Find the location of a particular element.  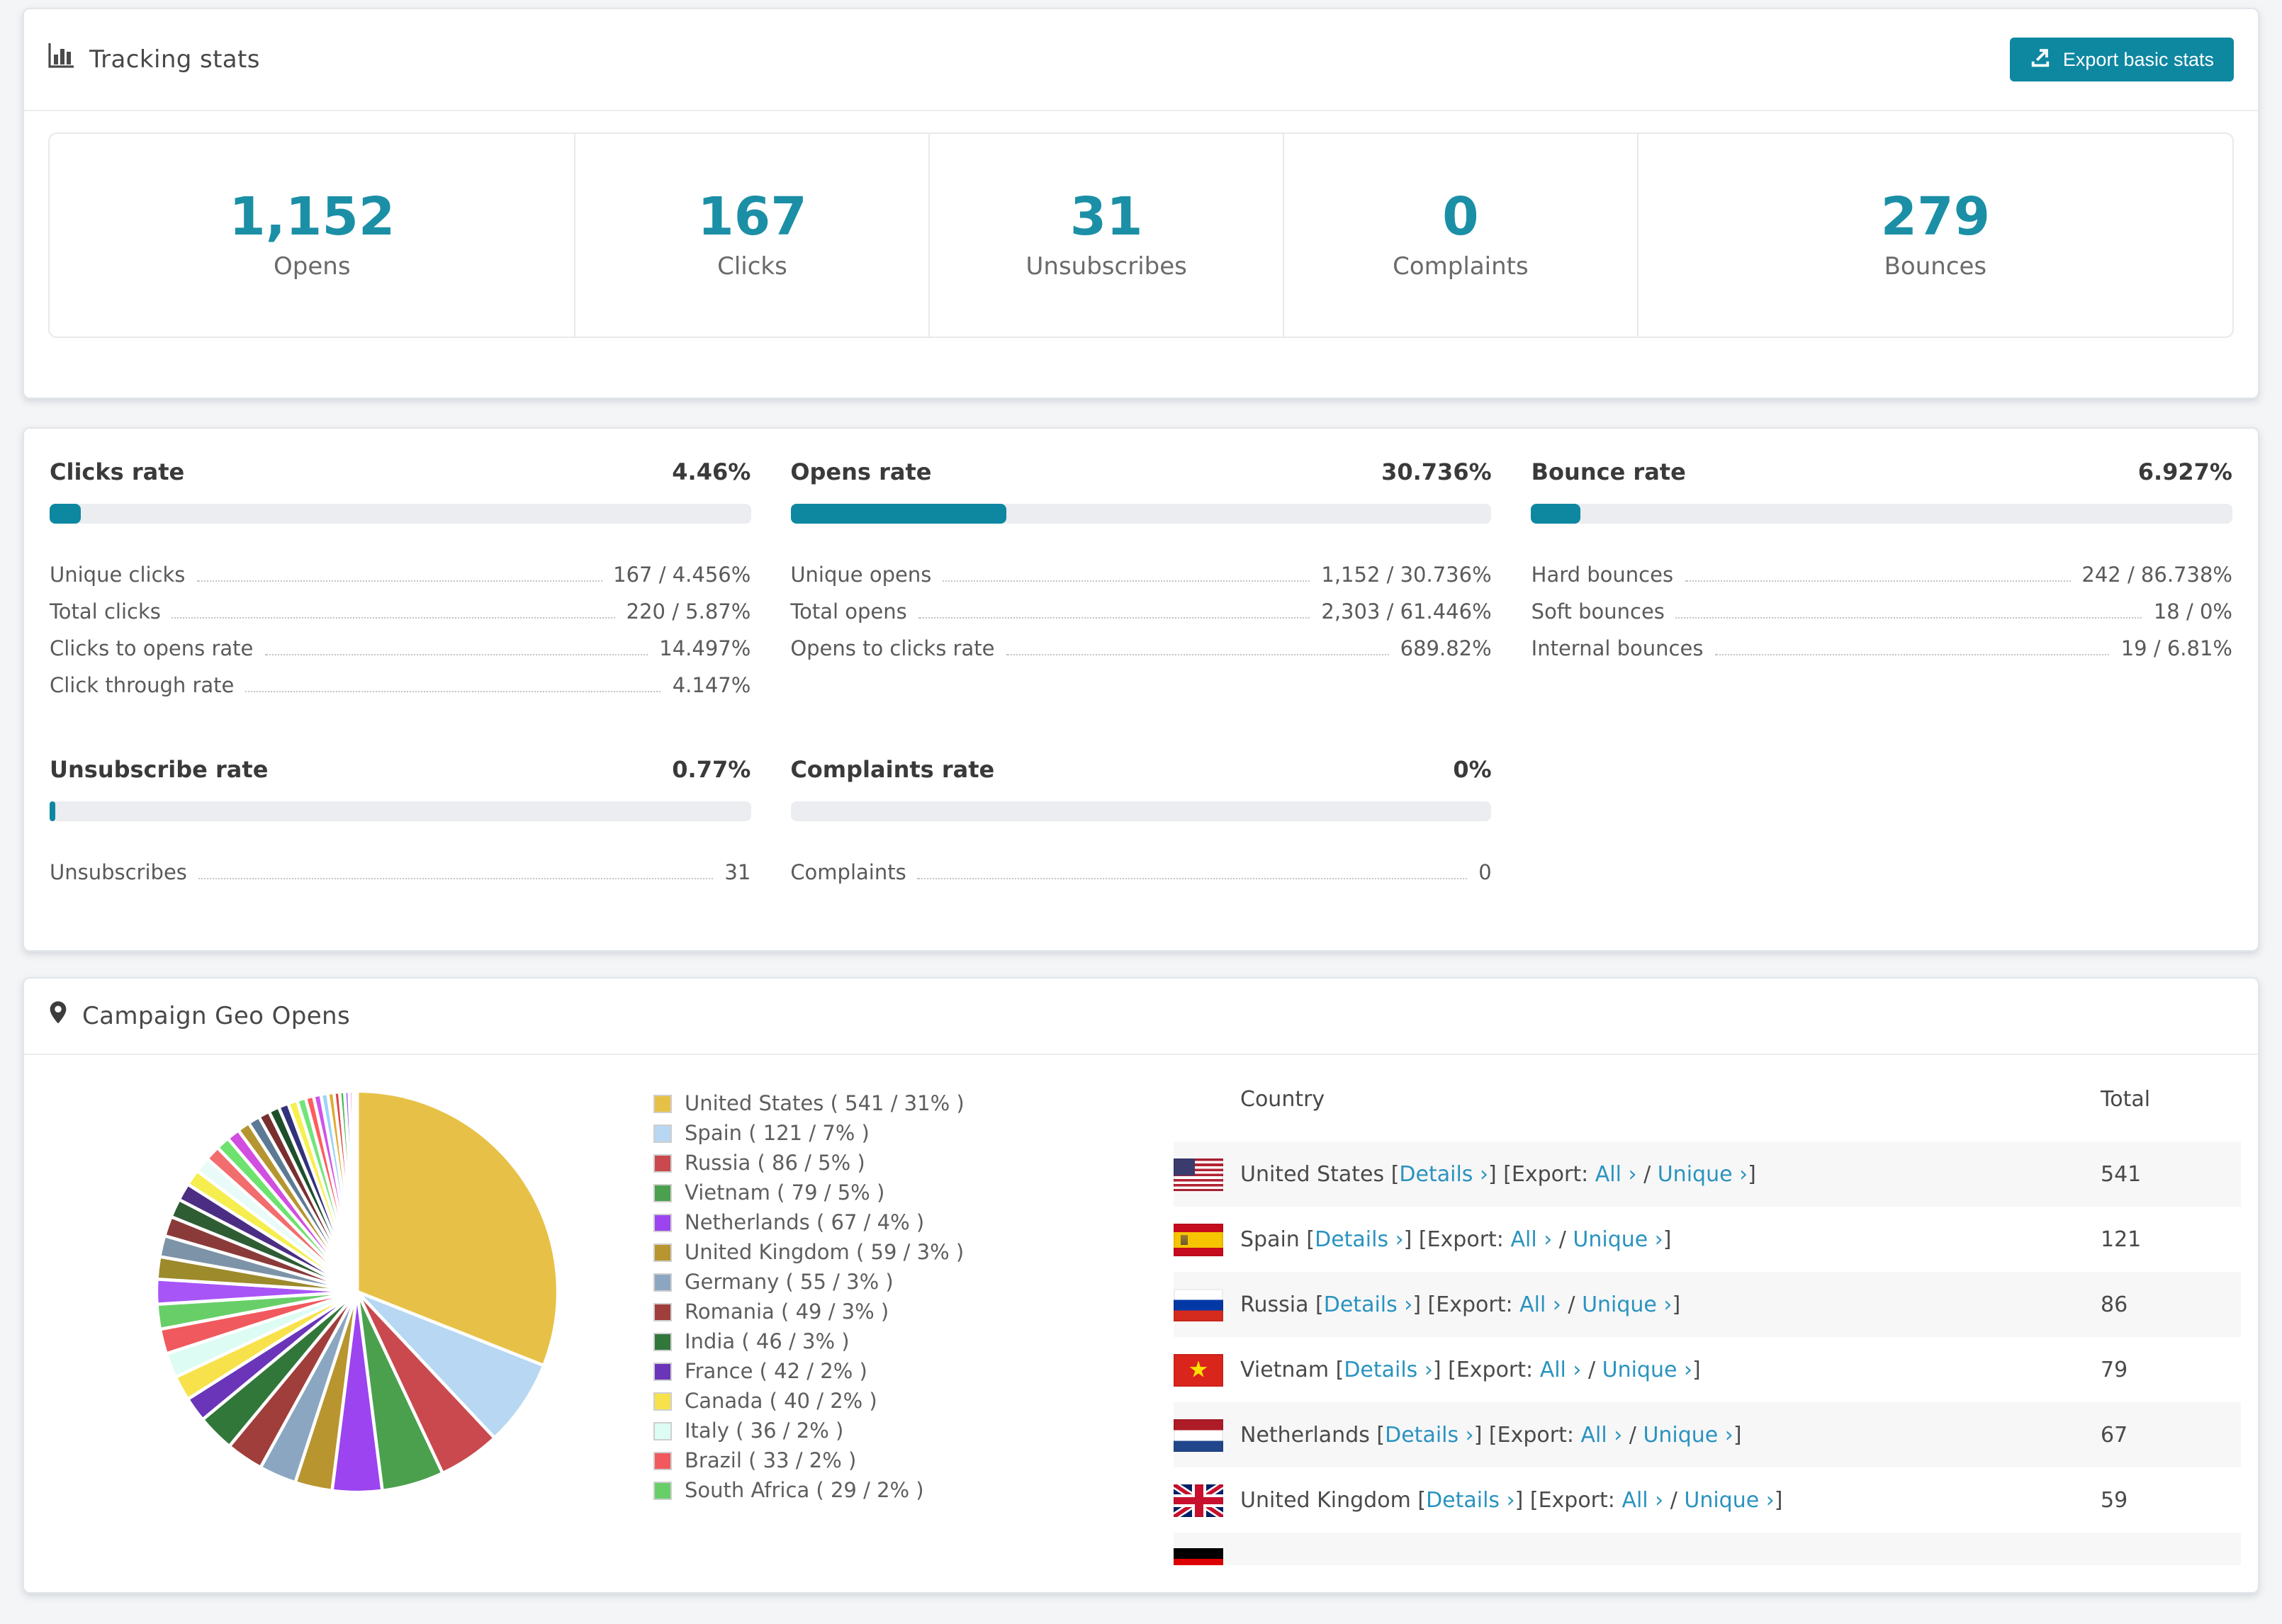

summary-stat: 31 Unsubscribes is located at coordinates (1108, 235).